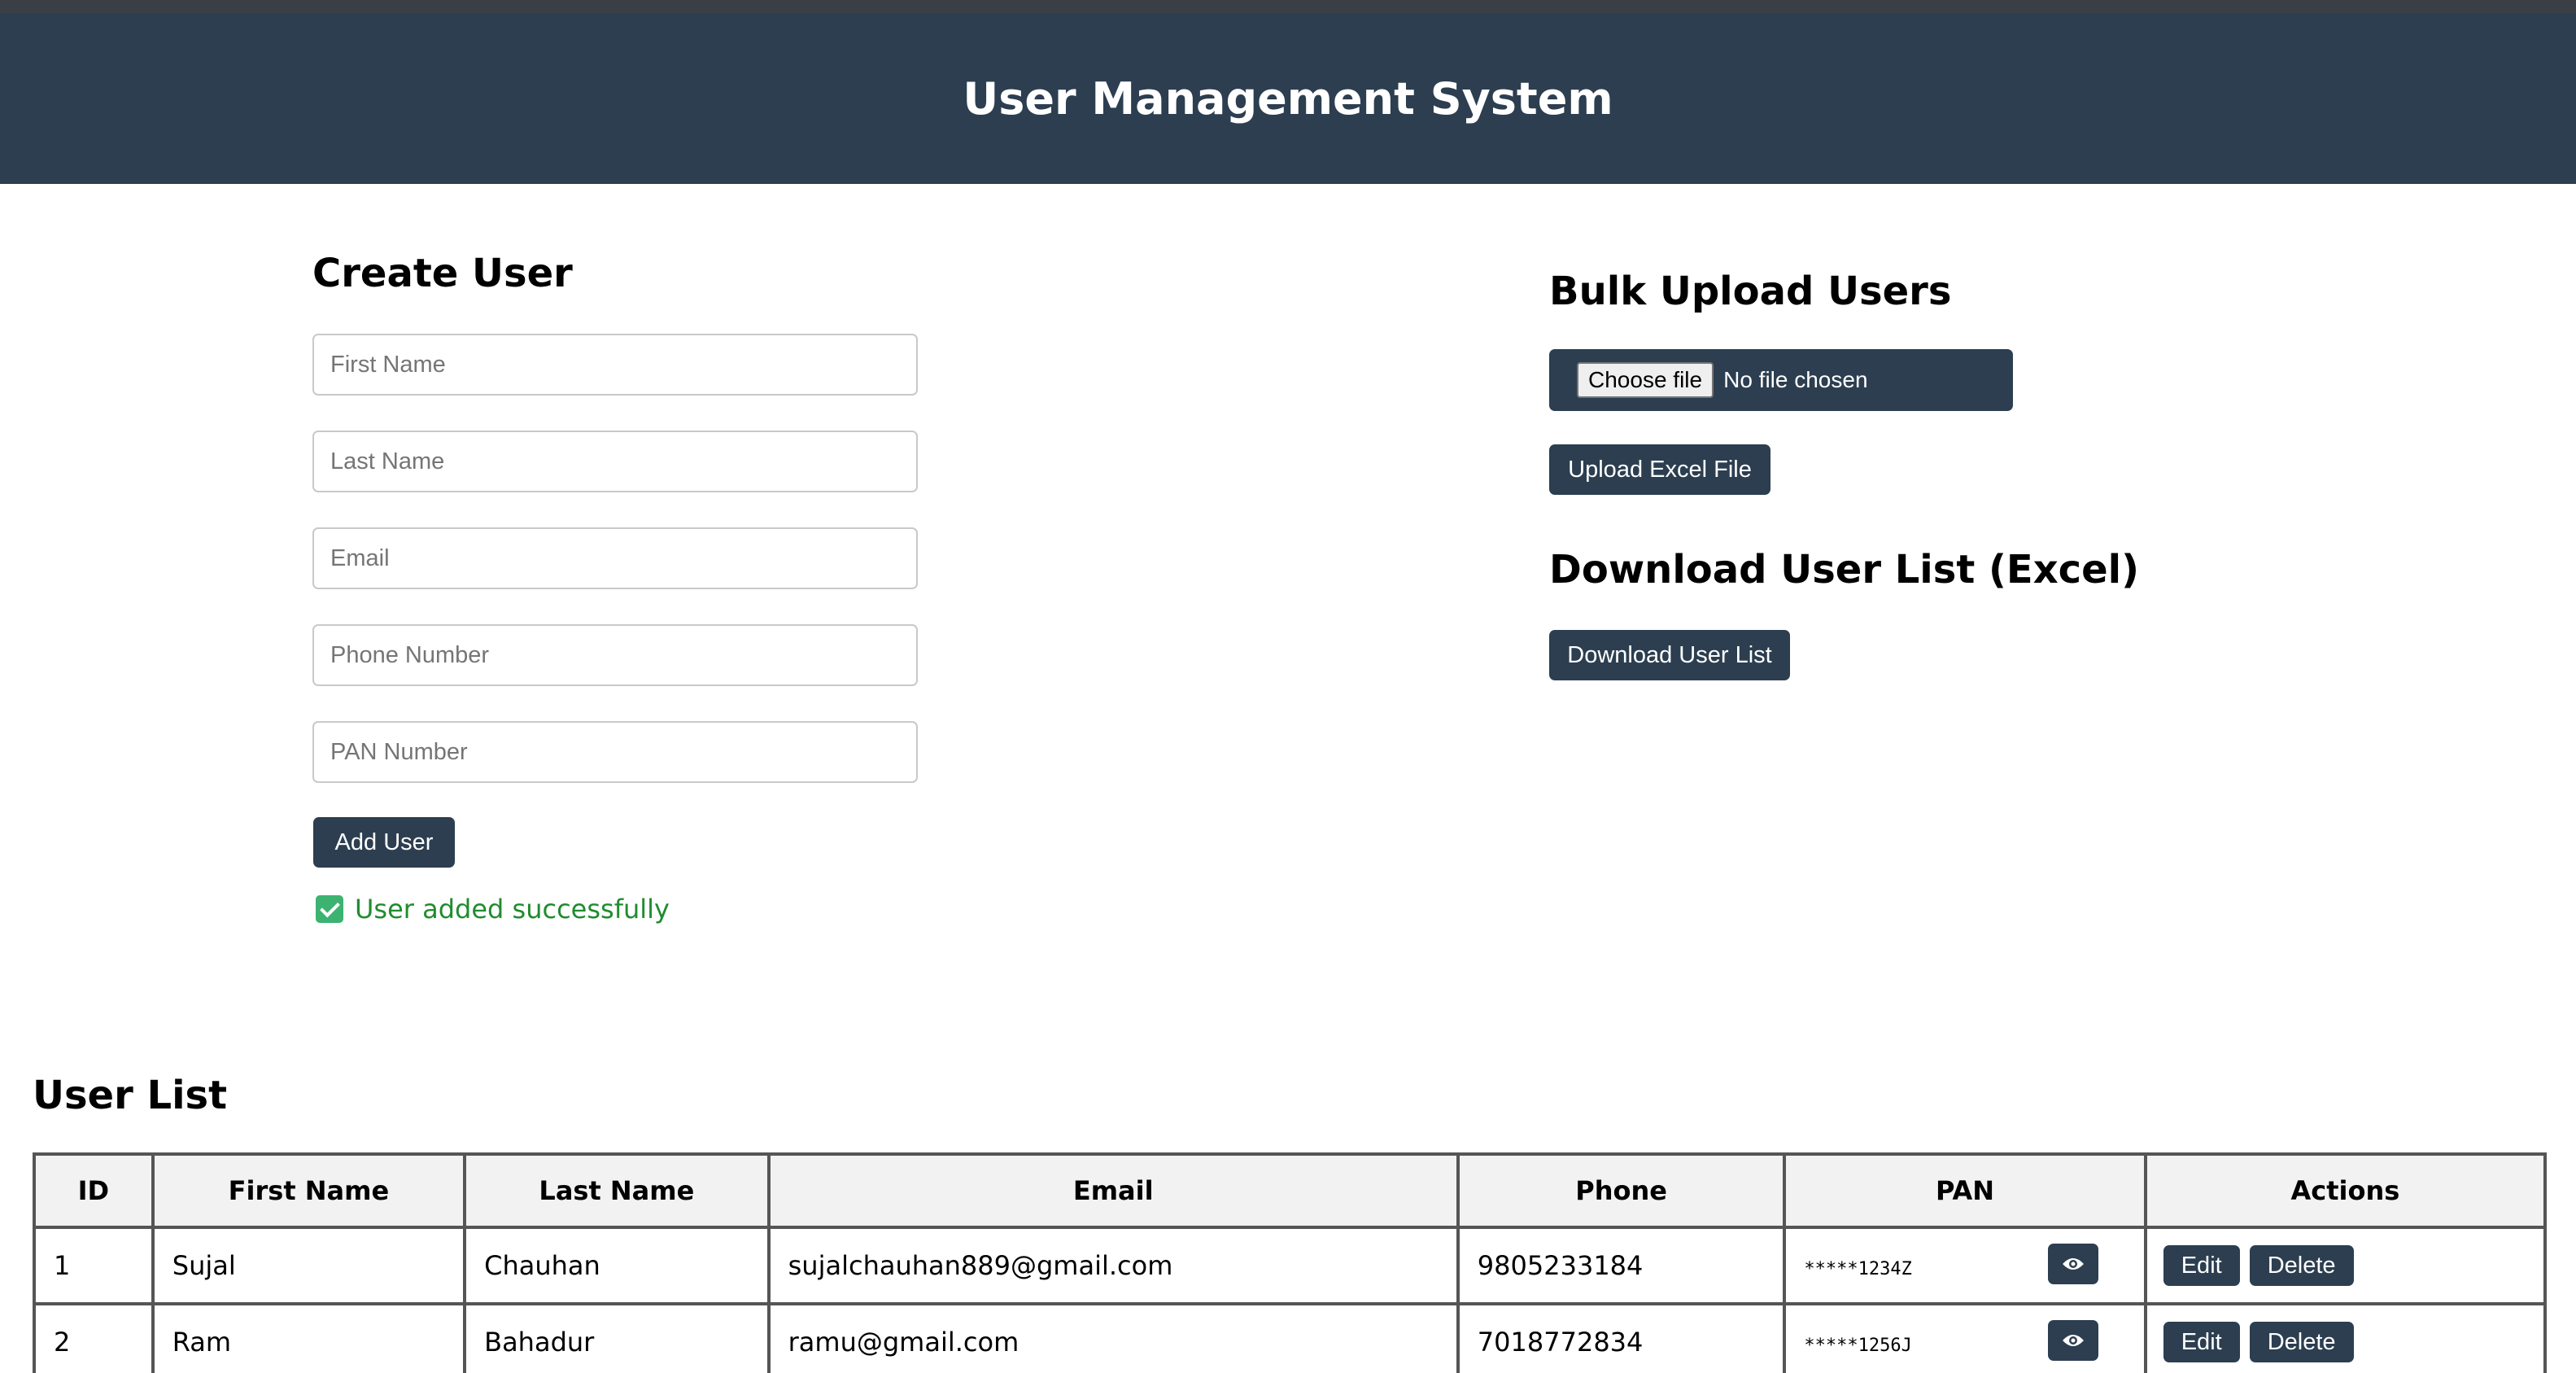 This screenshot has width=2576, height=1373. Describe the element at coordinates (615, 752) in the screenshot. I see `pan-field` at that location.